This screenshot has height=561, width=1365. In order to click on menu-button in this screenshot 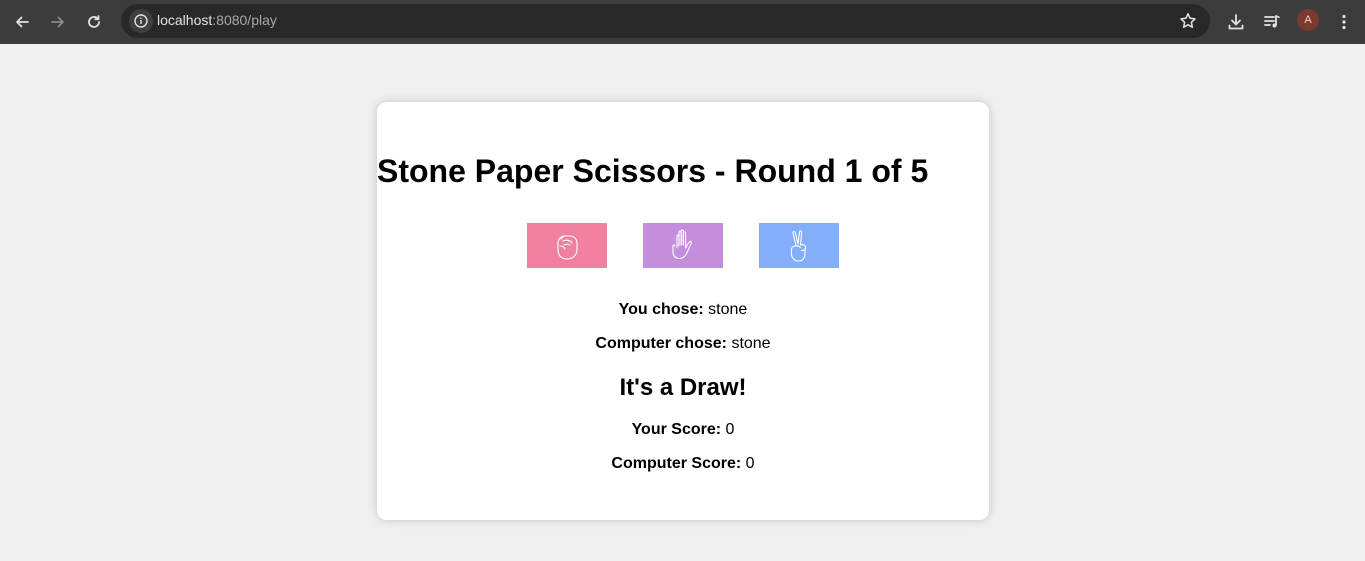, I will do `click(1344, 22)`.